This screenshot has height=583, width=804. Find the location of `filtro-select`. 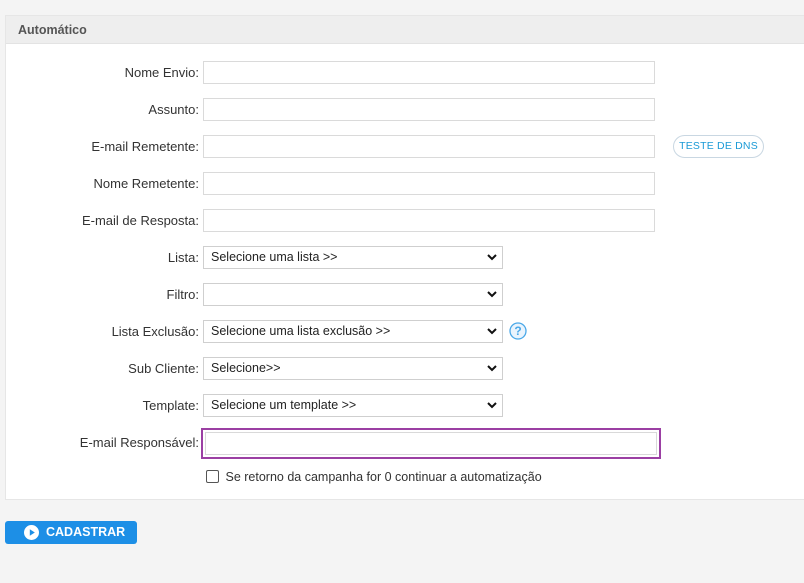

filtro-select is located at coordinates (353, 294).